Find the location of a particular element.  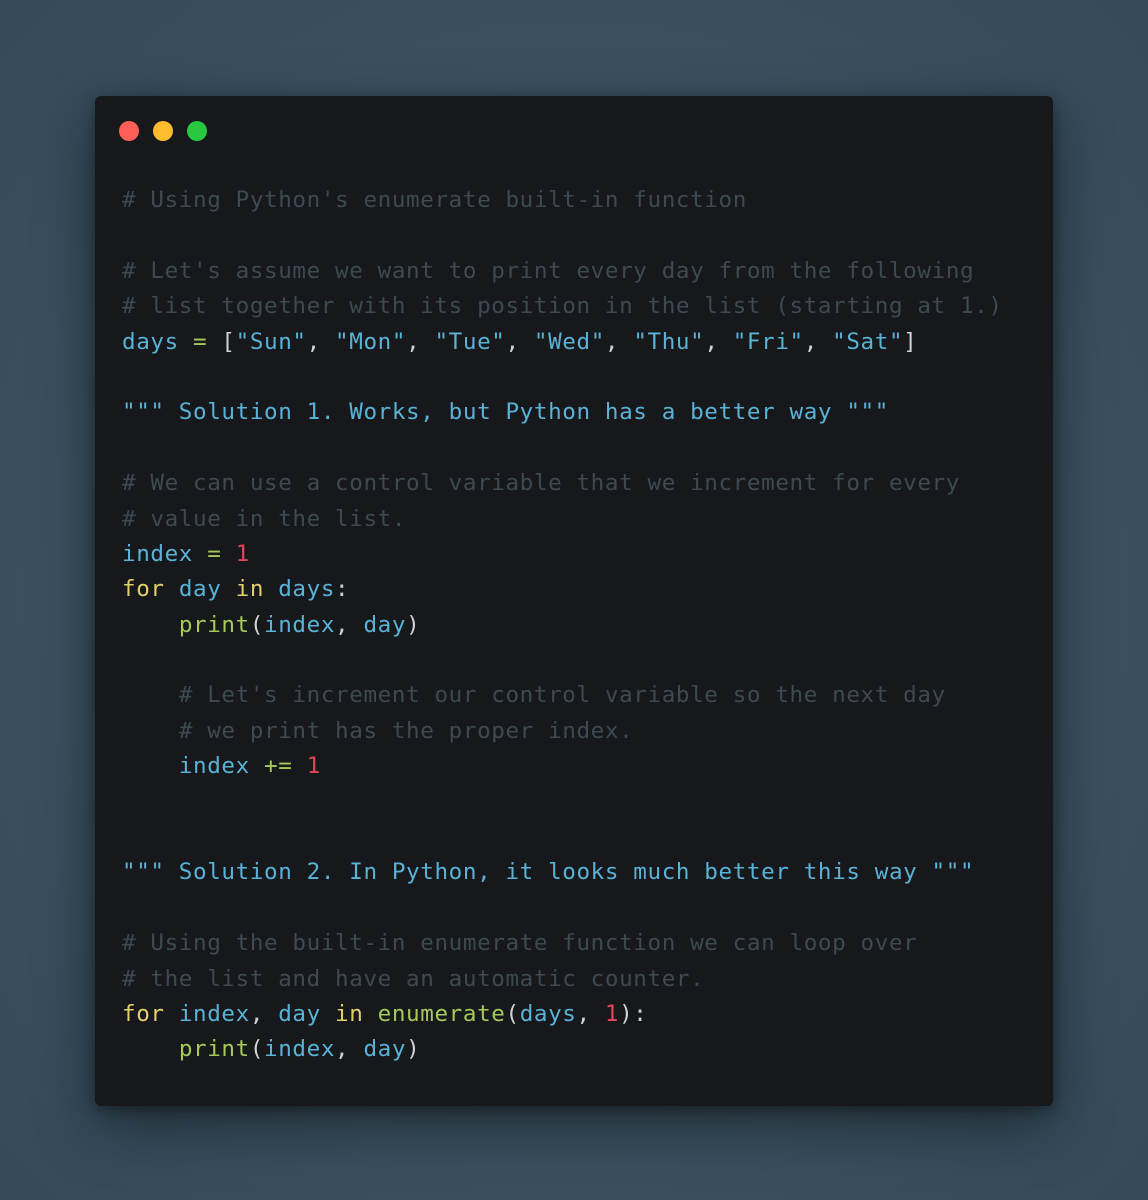

code-punctuation: ] is located at coordinates (910, 341).